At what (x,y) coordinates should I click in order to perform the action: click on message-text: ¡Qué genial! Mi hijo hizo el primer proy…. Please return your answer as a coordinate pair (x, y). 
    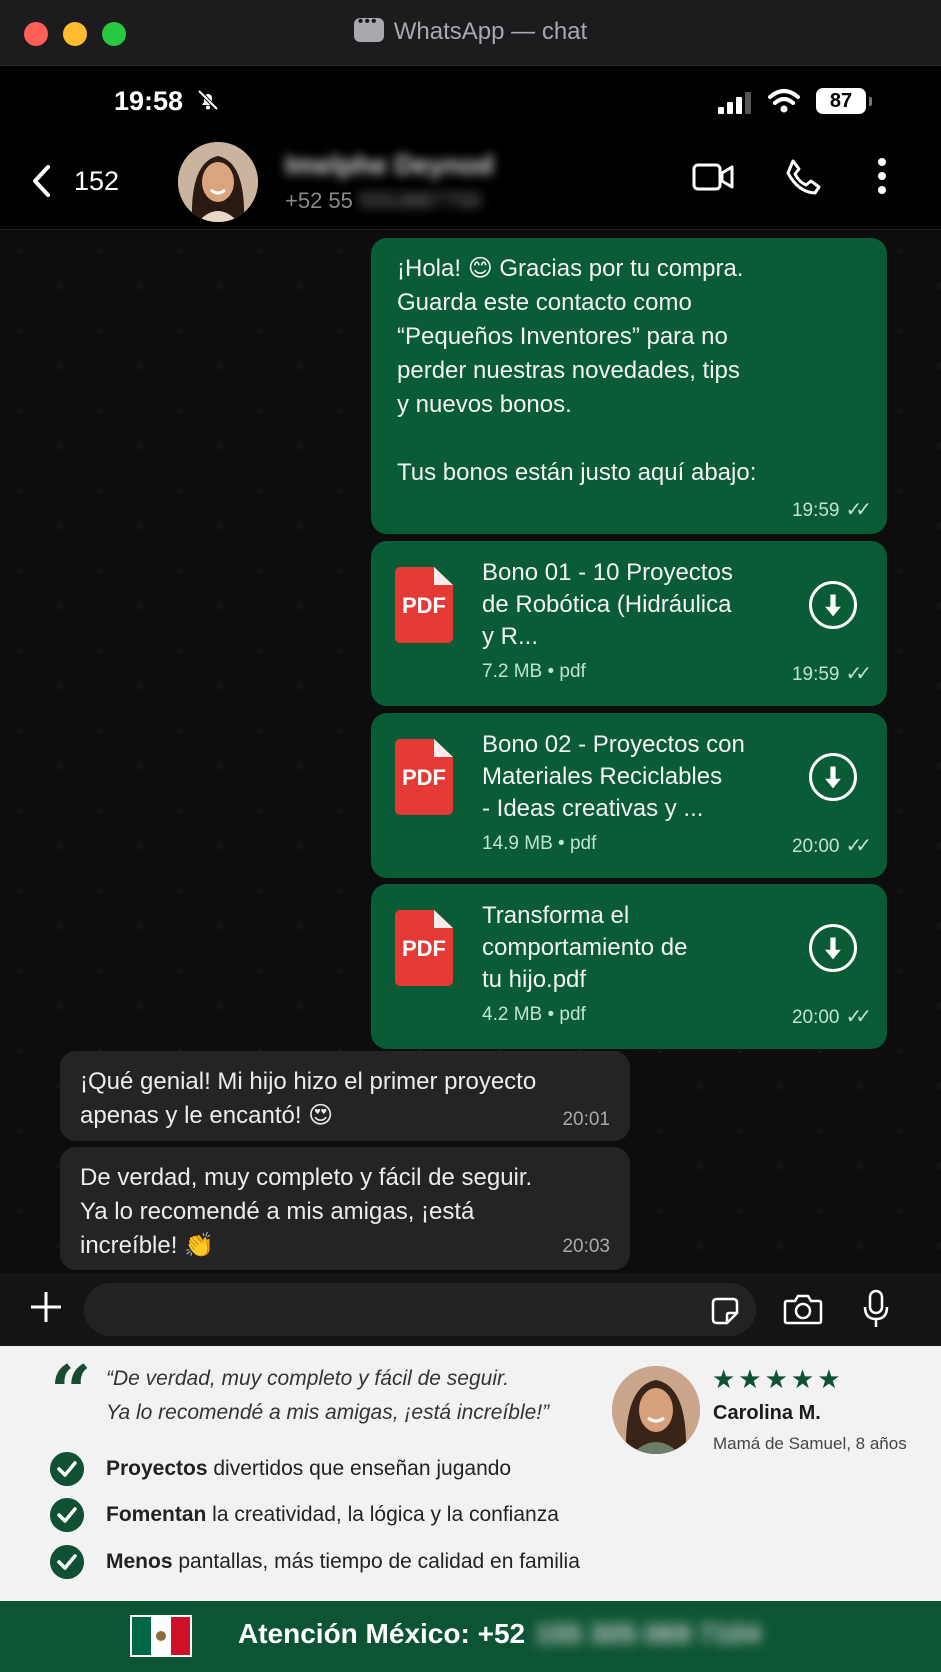
    Looking at the image, I should click on (308, 1098).